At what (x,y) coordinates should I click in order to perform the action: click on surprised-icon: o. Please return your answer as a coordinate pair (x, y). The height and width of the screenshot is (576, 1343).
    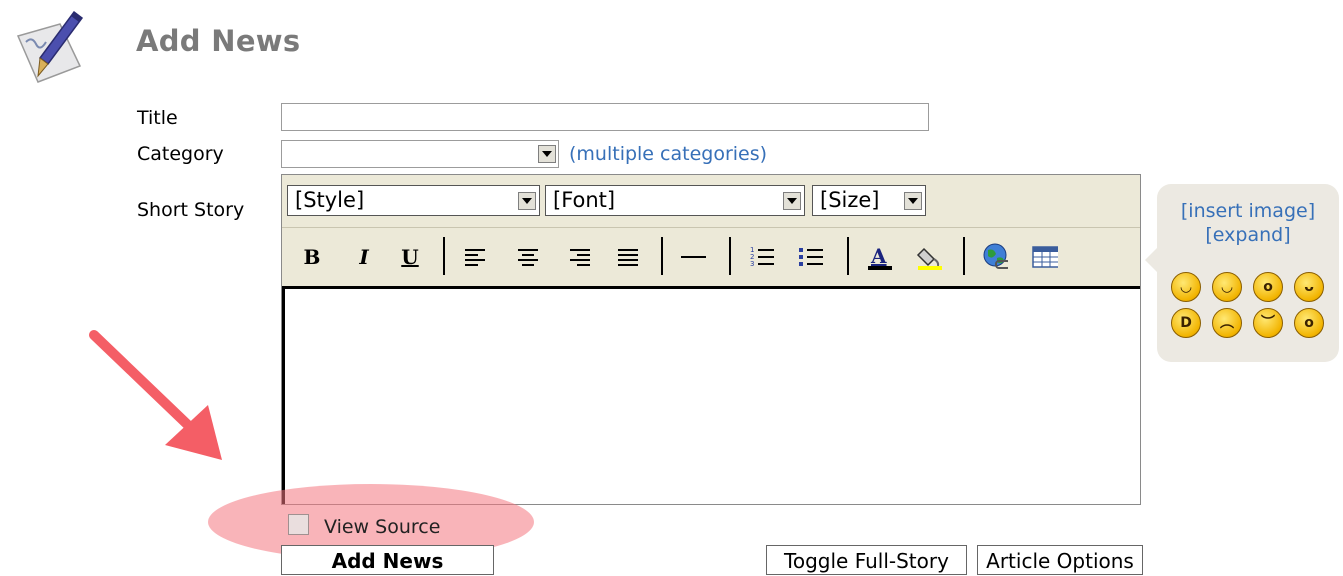
    Looking at the image, I should click on (1268, 287).